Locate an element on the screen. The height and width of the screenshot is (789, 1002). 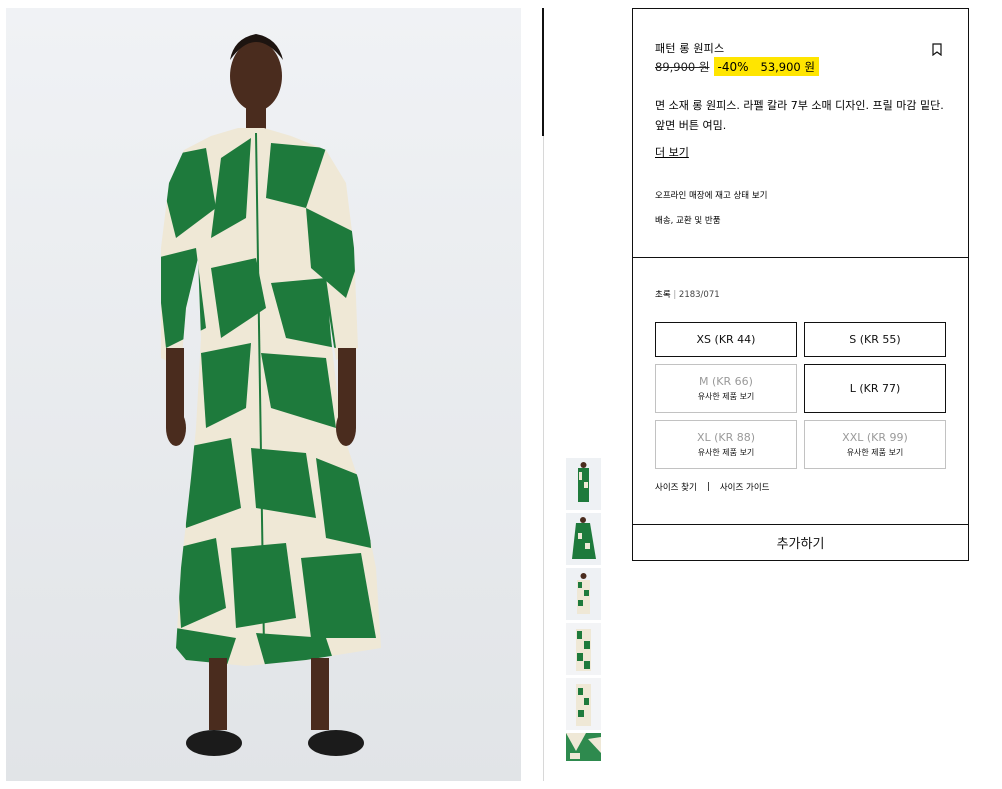
size-option-s: S (KR 55) is located at coordinates (875, 339).